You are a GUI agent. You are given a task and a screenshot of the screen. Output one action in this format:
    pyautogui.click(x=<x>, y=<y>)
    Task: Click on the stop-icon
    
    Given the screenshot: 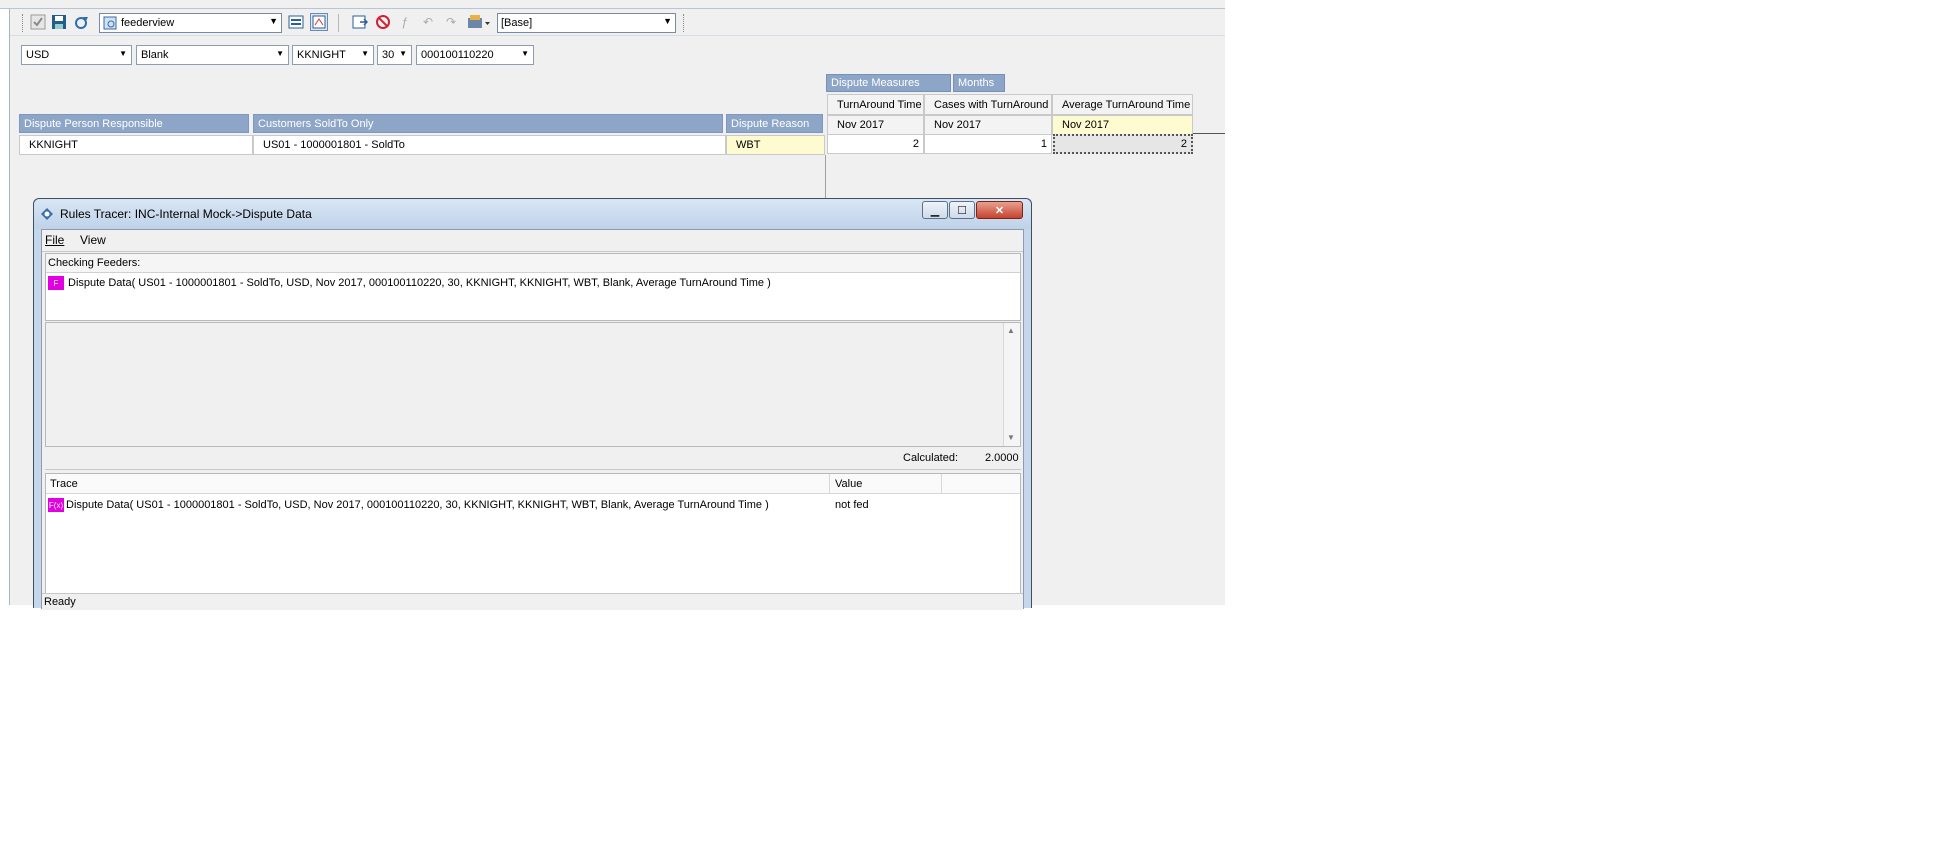 What is the action you would take?
    pyautogui.click(x=383, y=22)
    